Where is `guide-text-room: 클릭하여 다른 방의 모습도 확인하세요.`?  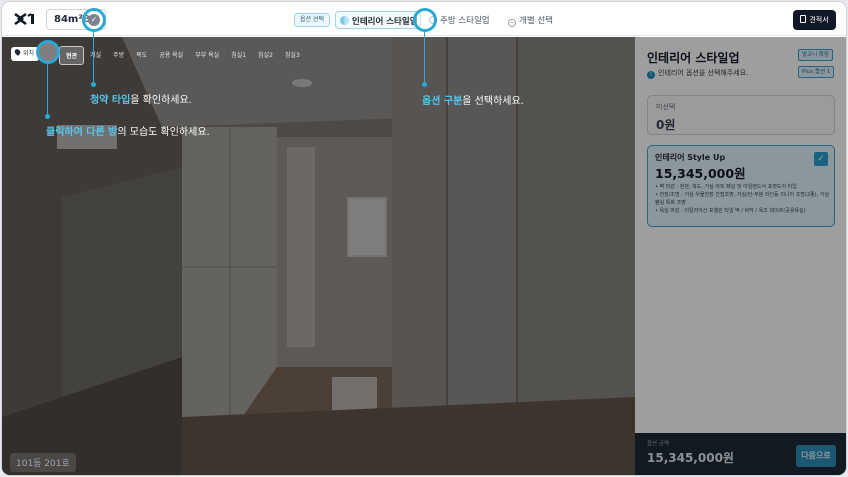
guide-text-room: 클릭하여 다른 방의 모습도 확인하세요. is located at coordinates (128, 132).